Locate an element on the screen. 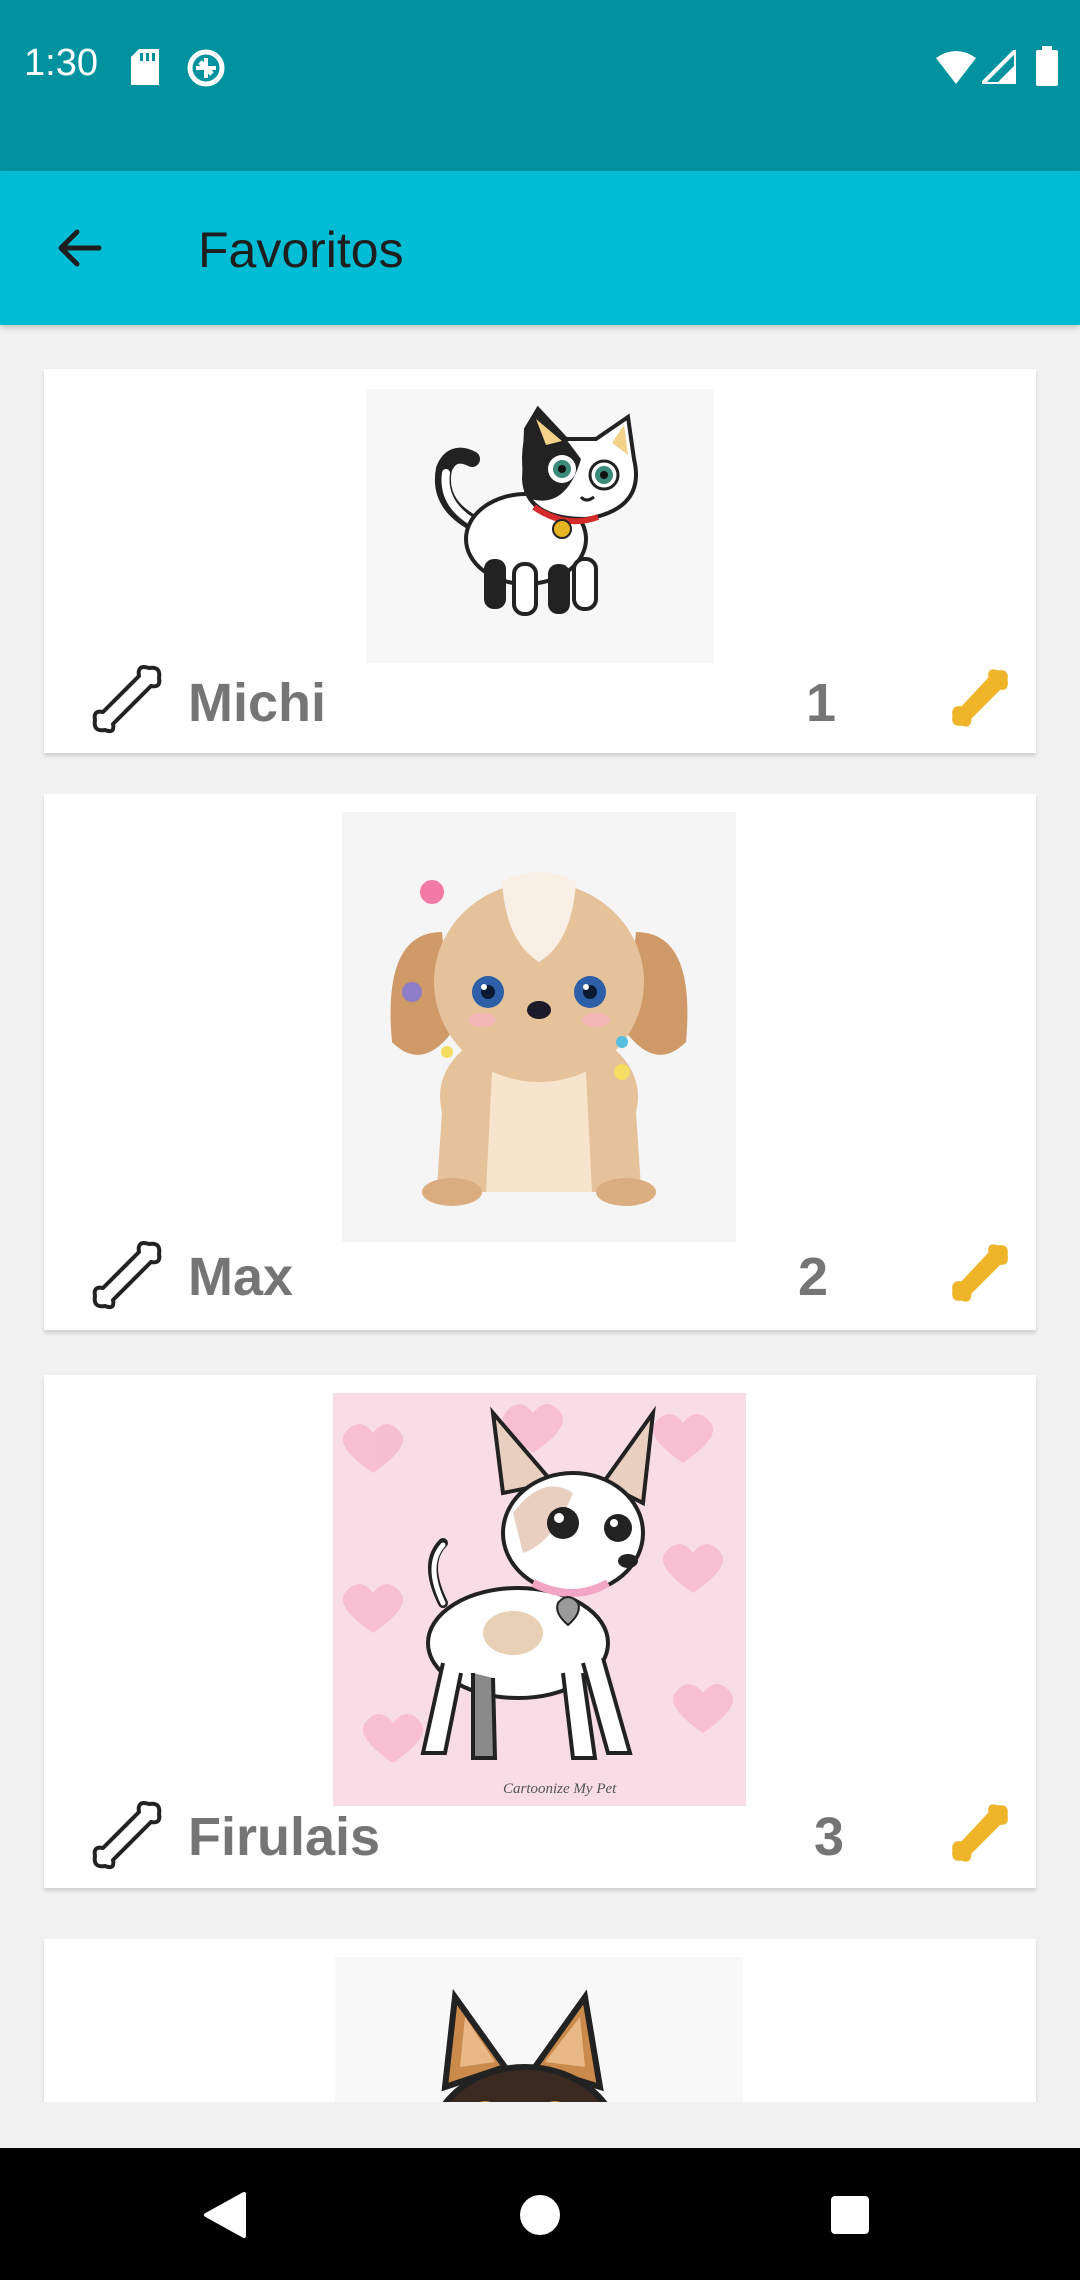  image-watermark: Cartoonize My Pet is located at coordinates (560, 1789).